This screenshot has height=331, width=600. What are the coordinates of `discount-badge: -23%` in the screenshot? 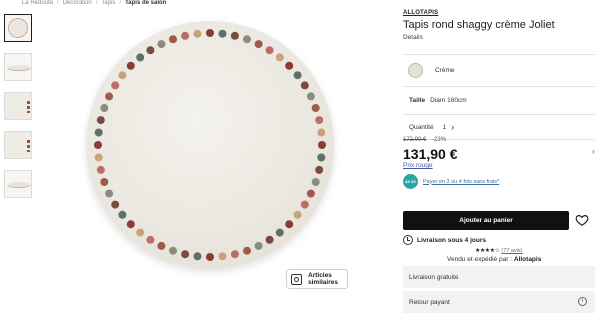 It's located at (439, 140).